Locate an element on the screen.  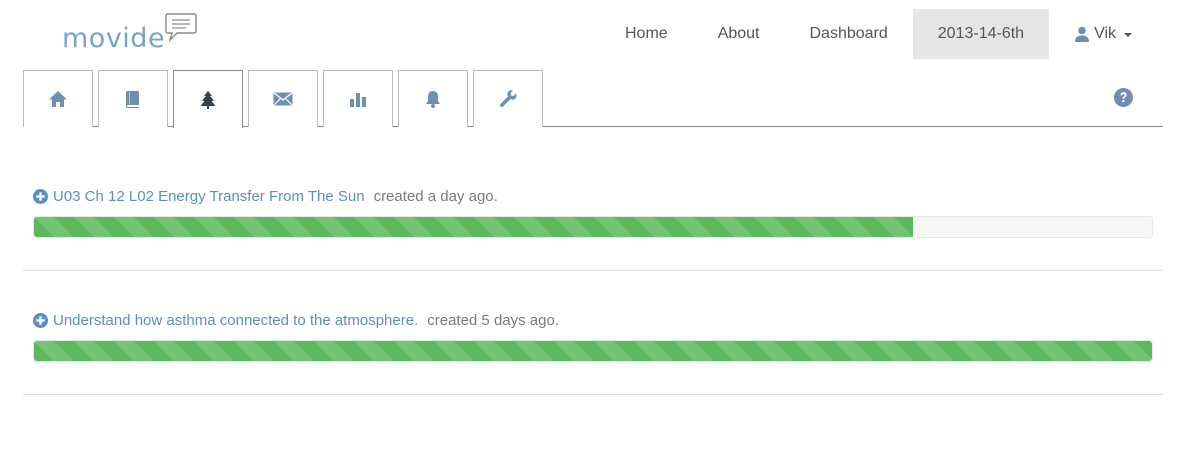
home-icon is located at coordinates (58, 99).